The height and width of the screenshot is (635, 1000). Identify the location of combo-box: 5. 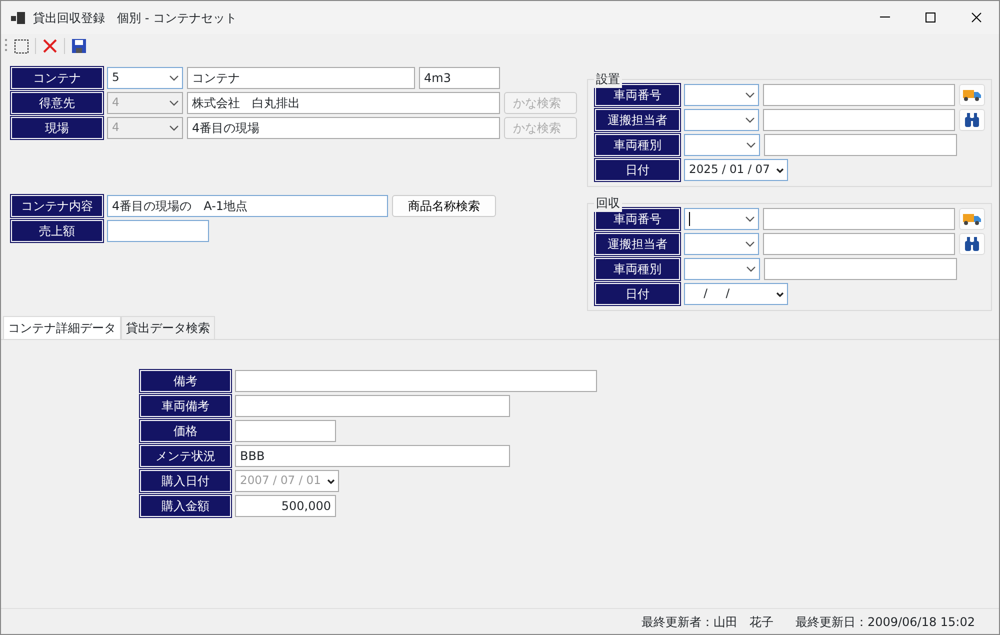
(145, 78).